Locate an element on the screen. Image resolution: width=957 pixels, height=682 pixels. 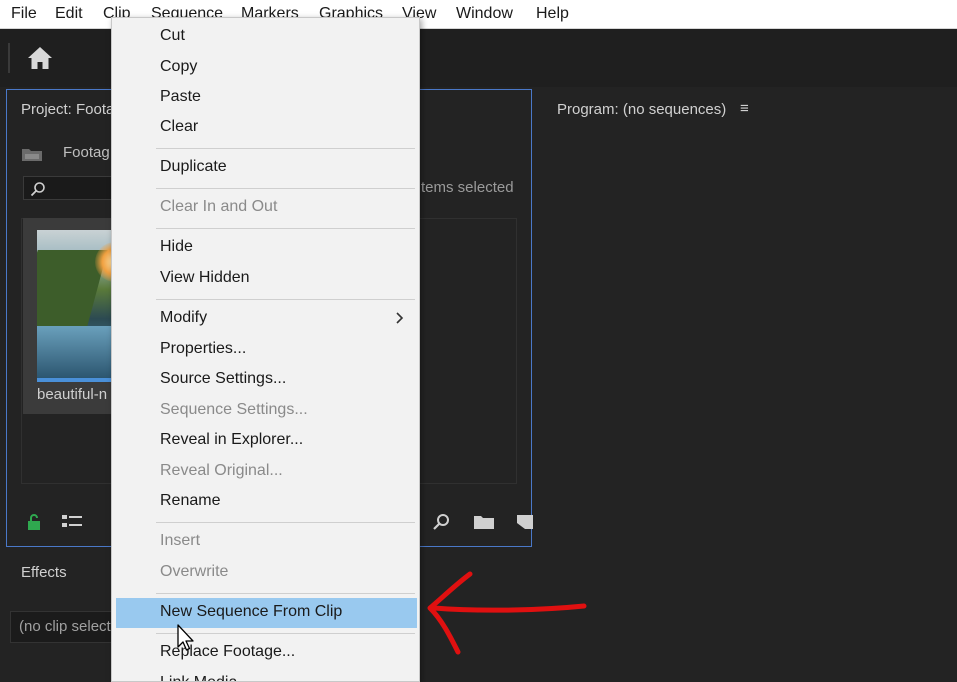
drag-grip is located at coordinates (9, 58).